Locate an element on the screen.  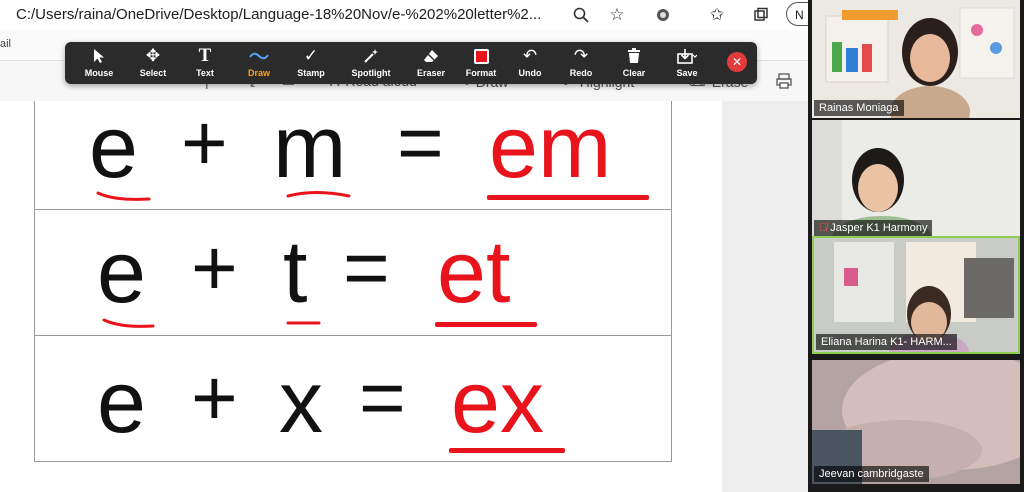
close-annotation-button: ✕ is located at coordinates (737, 62).